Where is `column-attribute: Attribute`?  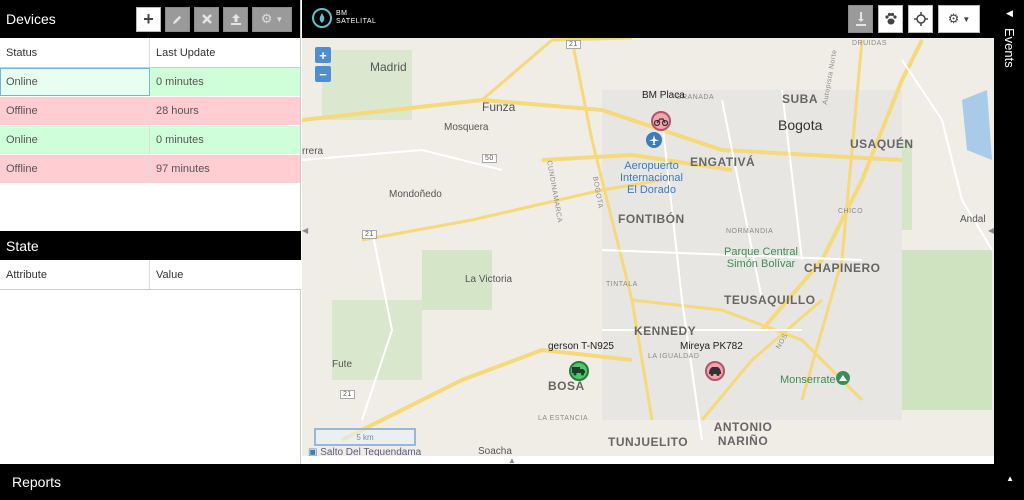
column-attribute: Attribute is located at coordinates (75, 274).